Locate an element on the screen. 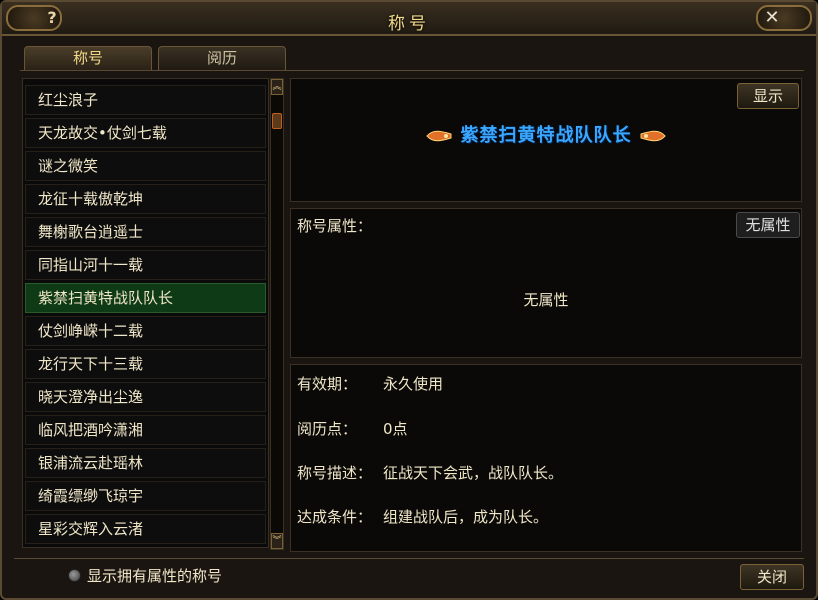 This screenshot has width=818, height=600. tab-titles: 称号 is located at coordinates (88, 58).